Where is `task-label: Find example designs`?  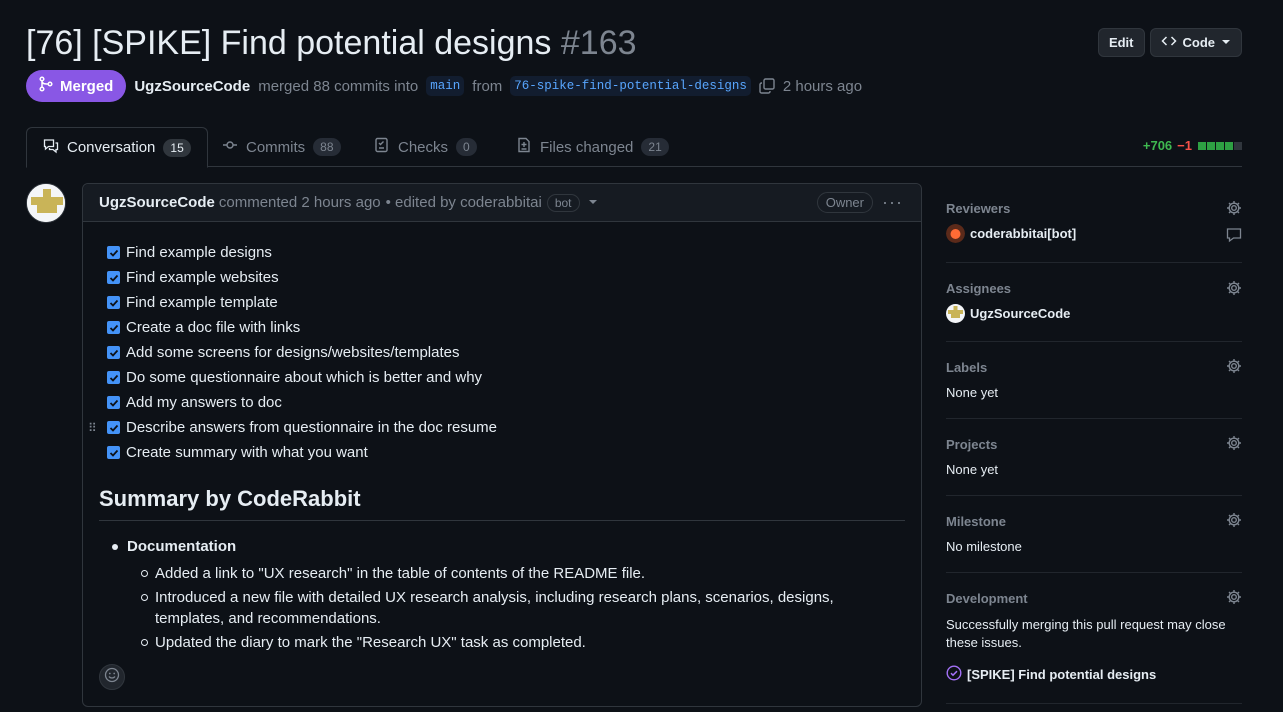
task-label: Find example designs is located at coordinates (199, 252).